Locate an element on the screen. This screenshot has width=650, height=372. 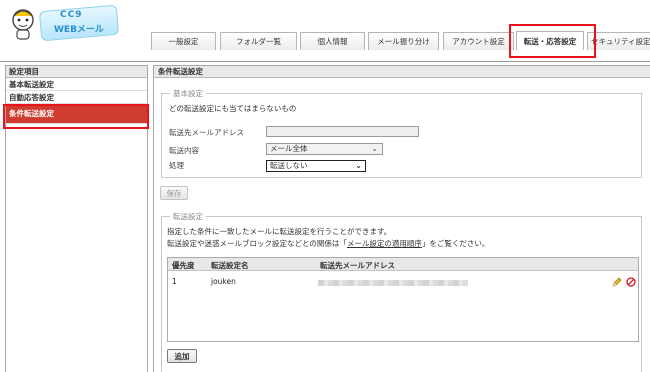
add-button: 追加 is located at coordinates (182, 356).